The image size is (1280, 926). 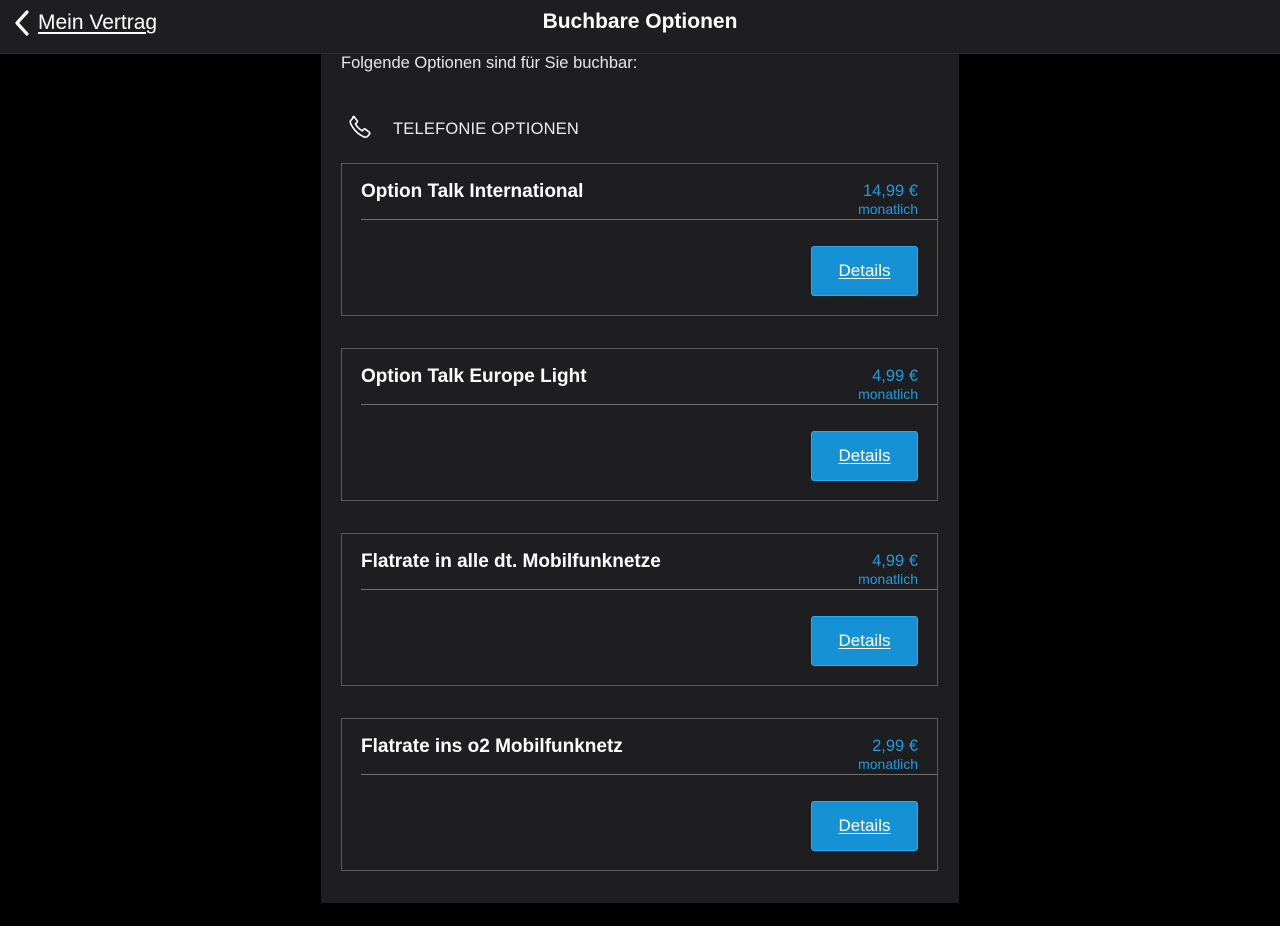 I want to click on option-price: 14,99 €, so click(x=890, y=191).